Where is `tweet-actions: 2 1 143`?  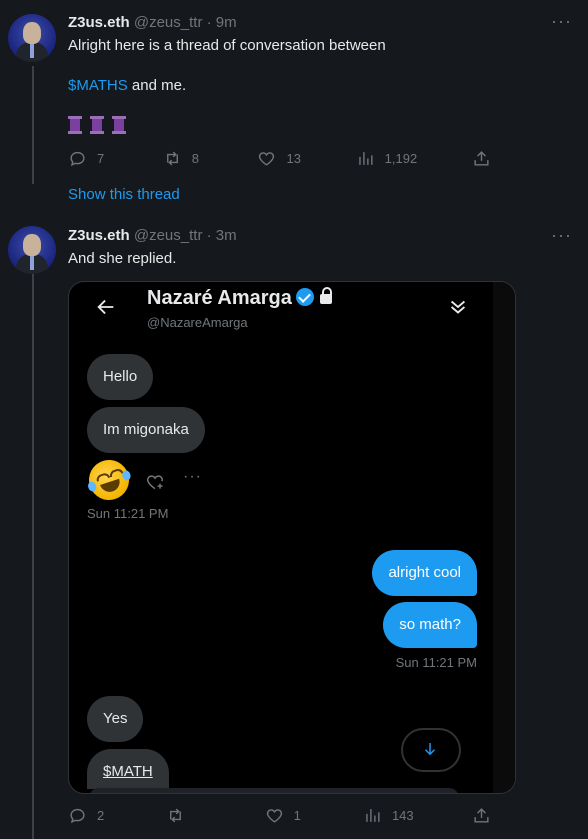 tweet-actions: 2 1 143 is located at coordinates (280, 815).